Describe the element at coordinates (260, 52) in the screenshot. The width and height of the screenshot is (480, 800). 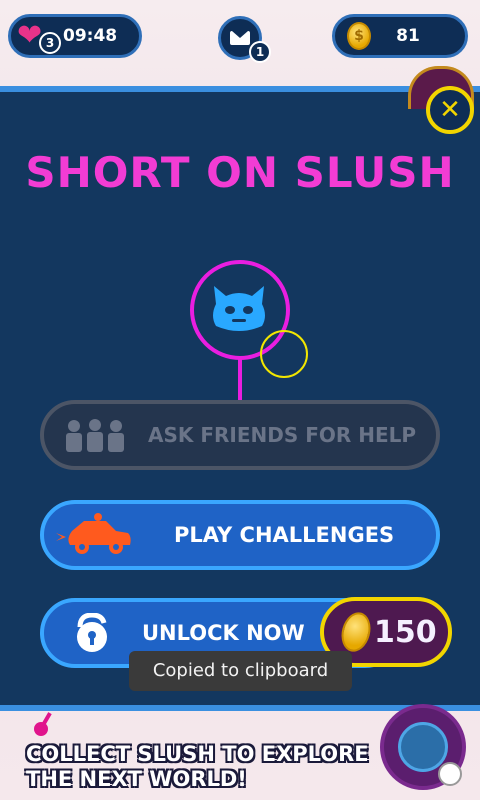
I see `mail-count-badge: 1` at that location.